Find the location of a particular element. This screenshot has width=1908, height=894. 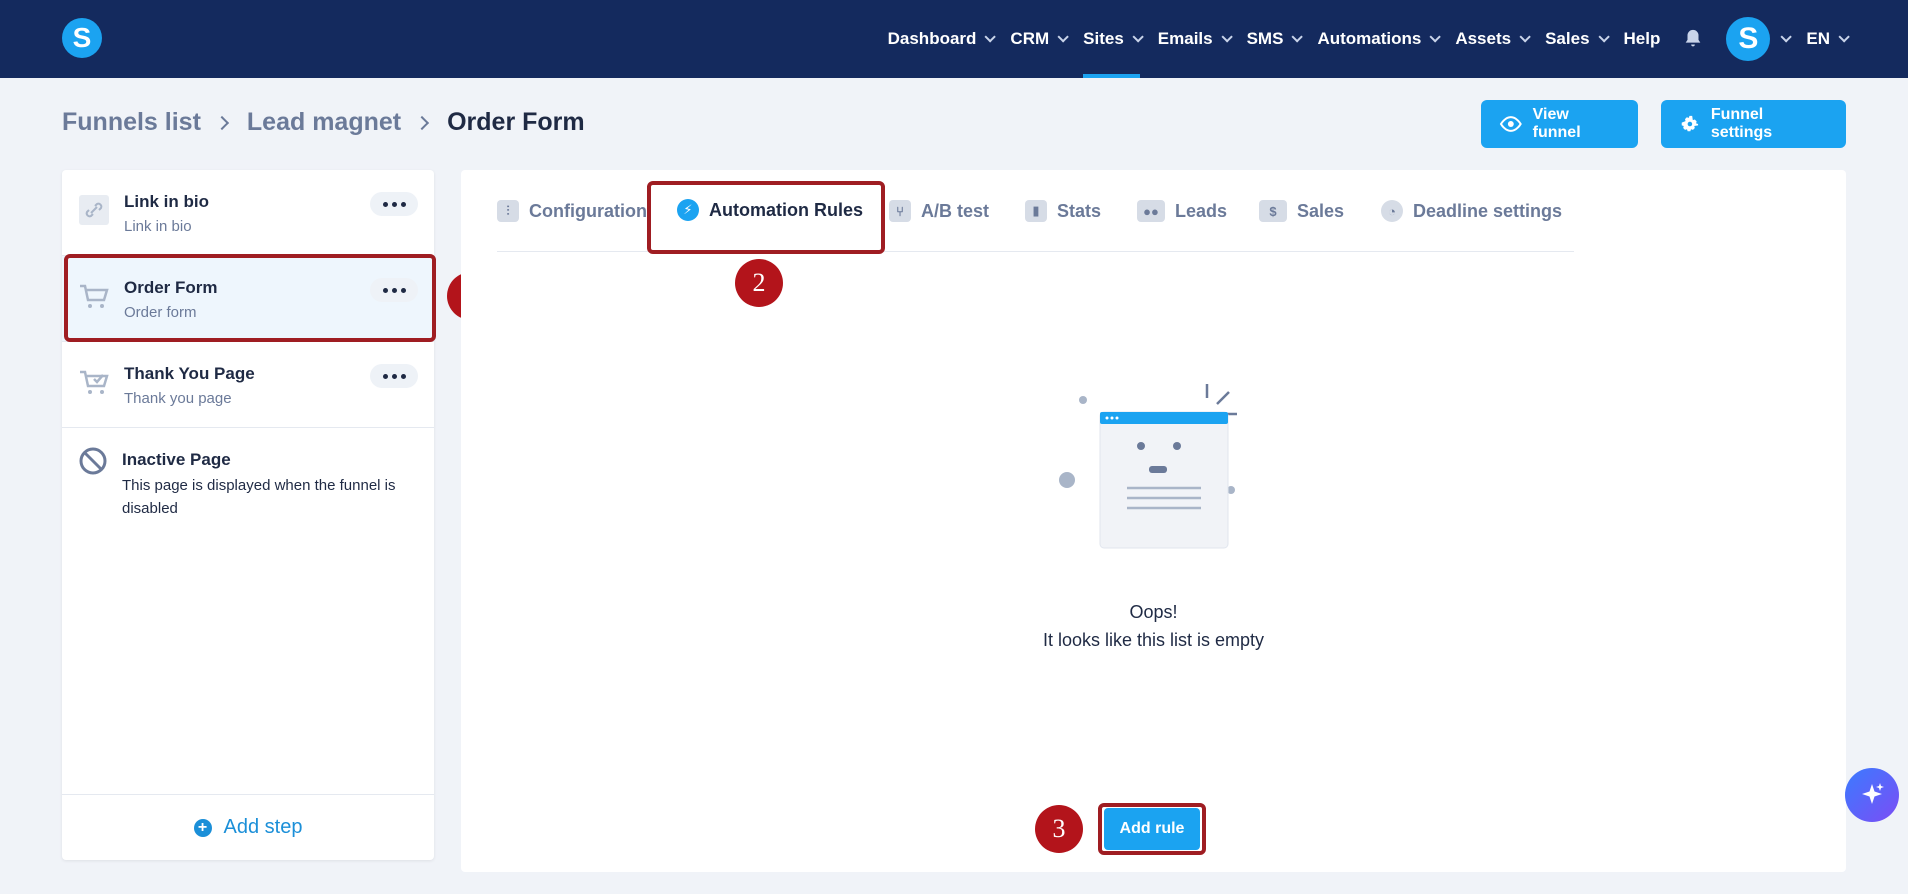

nav-sites: Sites is located at coordinates (1113, 39).